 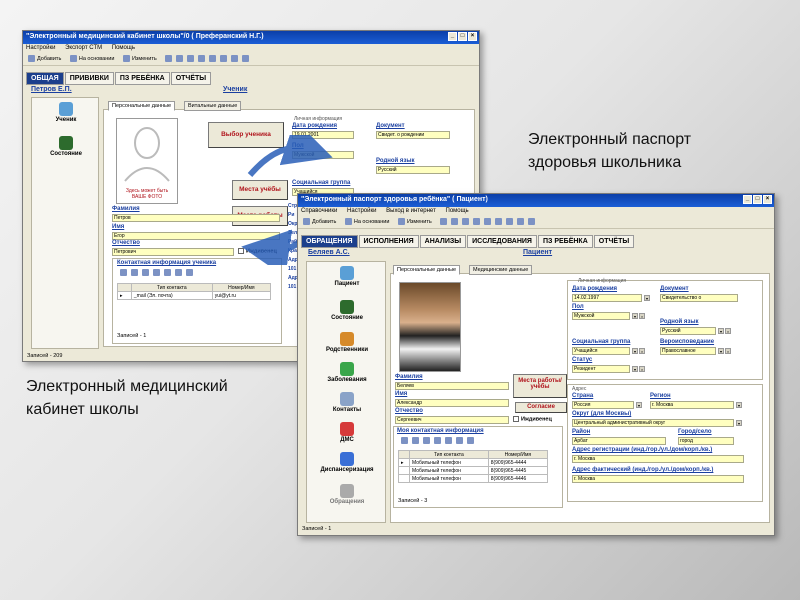 I want to click on city-field: город, so click(x=706, y=441).